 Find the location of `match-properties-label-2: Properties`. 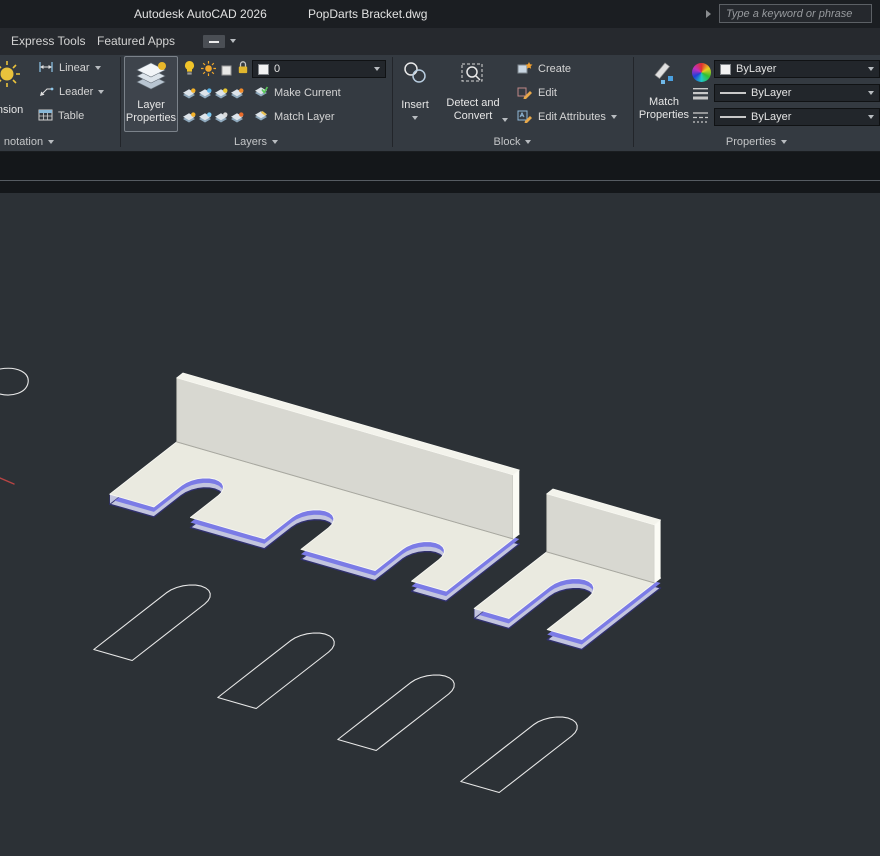

match-properties-label-2: Properties is located at coordinates (664, 115).